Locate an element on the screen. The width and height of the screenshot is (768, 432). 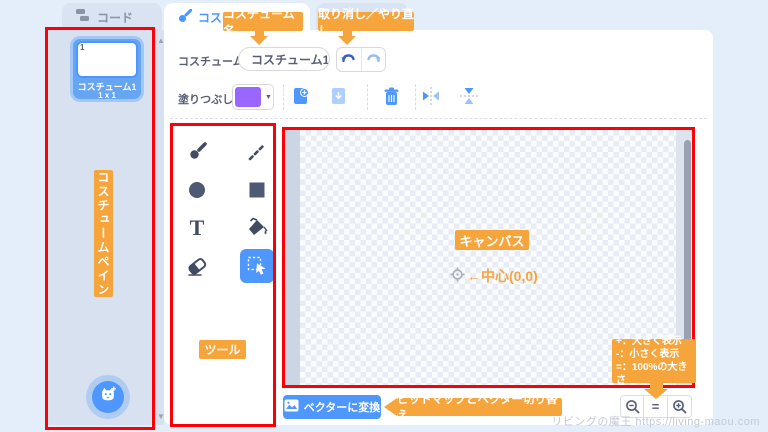
convert-button-label: ベクターに変換 is located at coordinates (342, 408).